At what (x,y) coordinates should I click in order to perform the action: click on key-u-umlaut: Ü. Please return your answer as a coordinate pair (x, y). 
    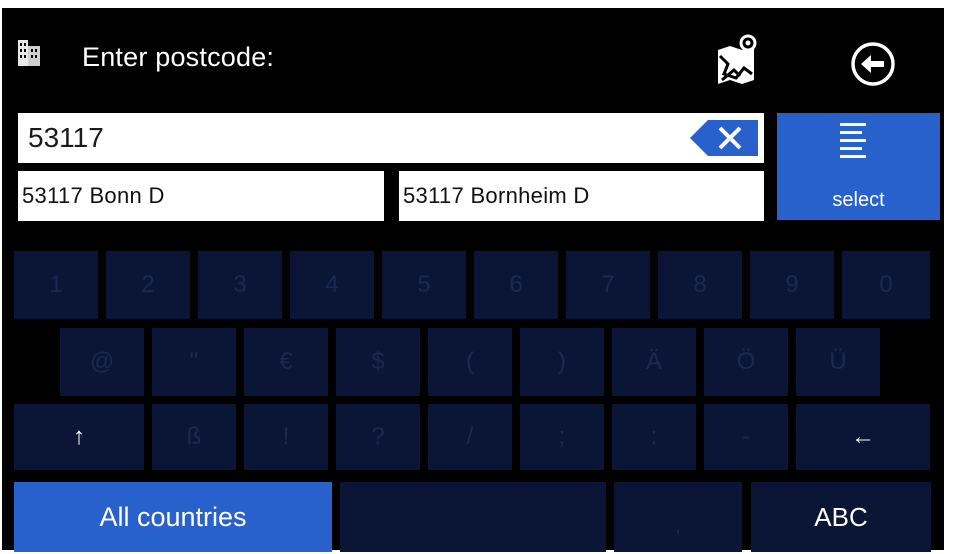
    Looking at the image, I should click on (838, 362).